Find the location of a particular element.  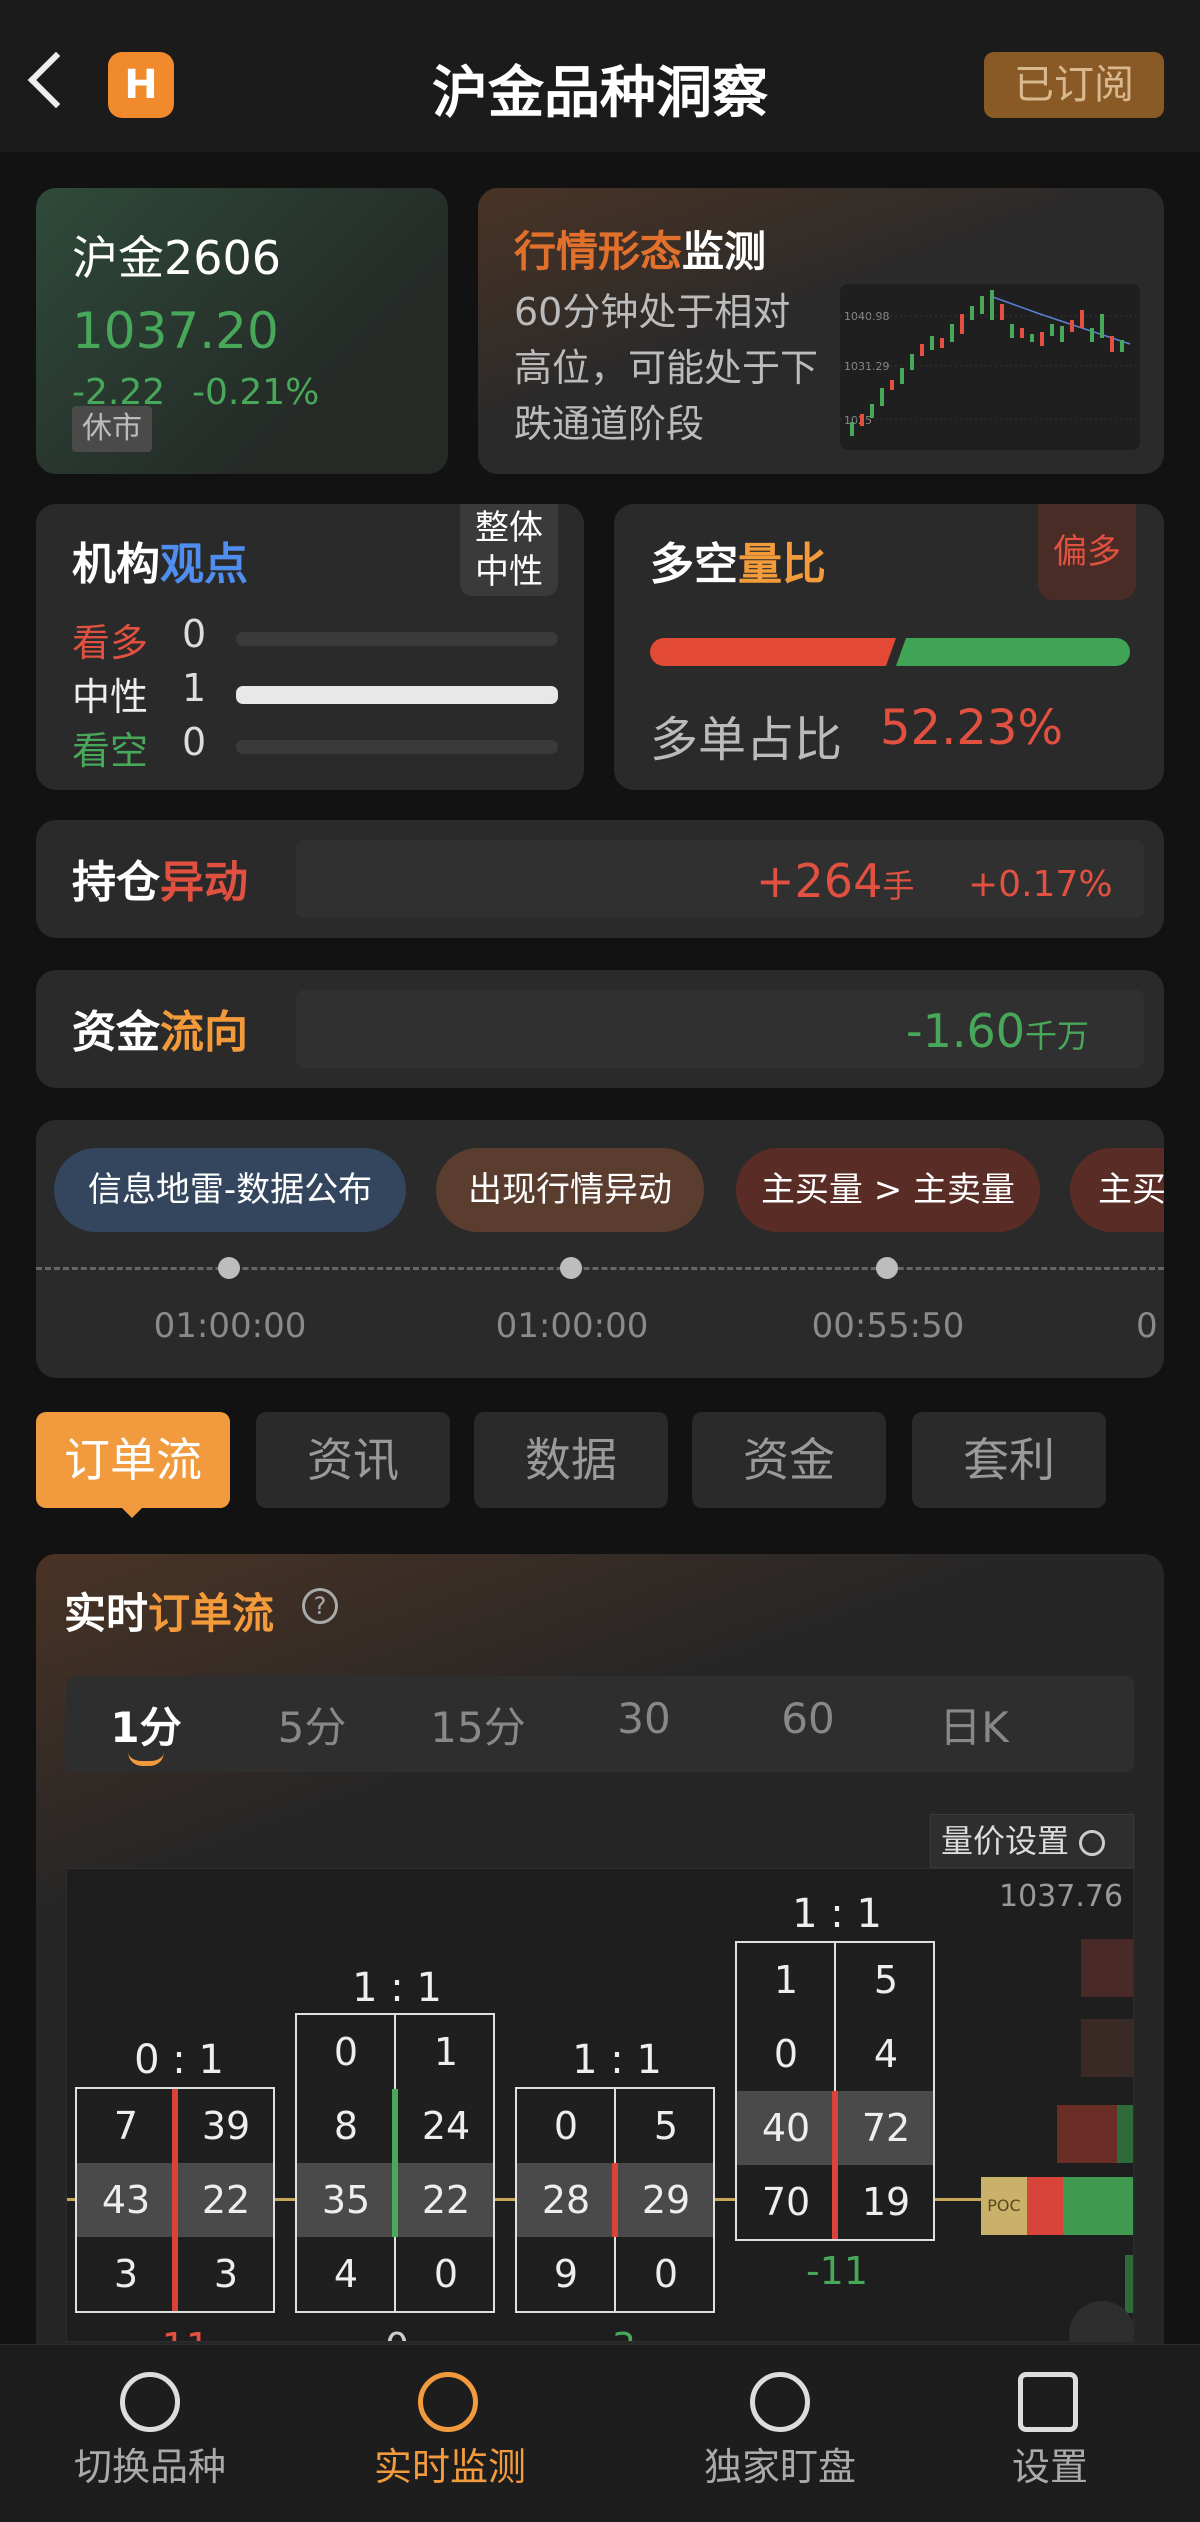

event-chip: 主买量 > 主卖量 is located at coordinates (888, 1190).